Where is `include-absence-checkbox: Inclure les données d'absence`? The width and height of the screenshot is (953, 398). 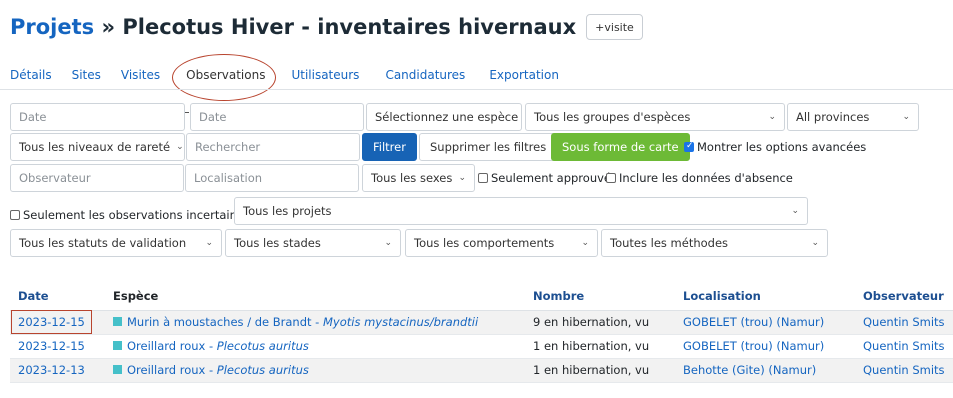
include-absence-checkbox: Inclure les données d'absence is located at coordinates (699, 178).